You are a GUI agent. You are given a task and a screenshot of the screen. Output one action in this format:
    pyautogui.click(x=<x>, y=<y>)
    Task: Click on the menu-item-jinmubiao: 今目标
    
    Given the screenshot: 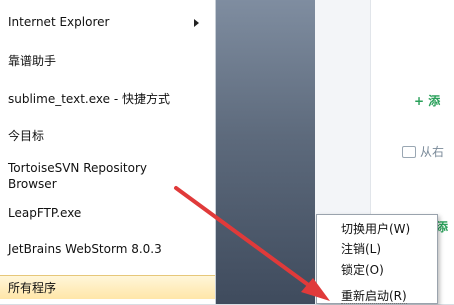 What is the action you would take?
    pyautogui.click(x=107, y=136)
    